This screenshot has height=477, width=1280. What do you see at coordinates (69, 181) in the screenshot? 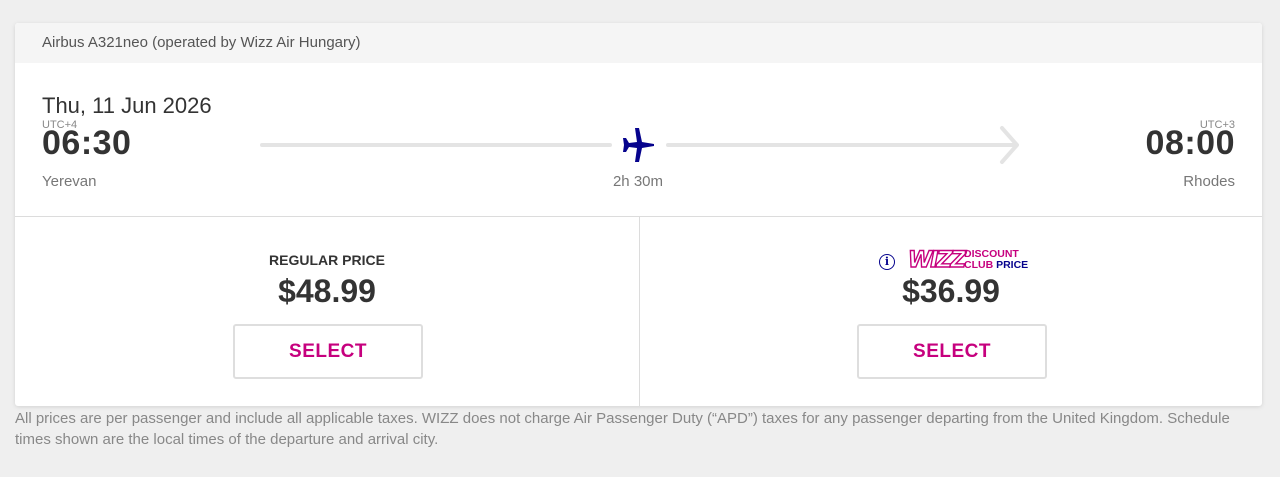
I see `departure-city: Yerevan` at bounding box center [69, 181].